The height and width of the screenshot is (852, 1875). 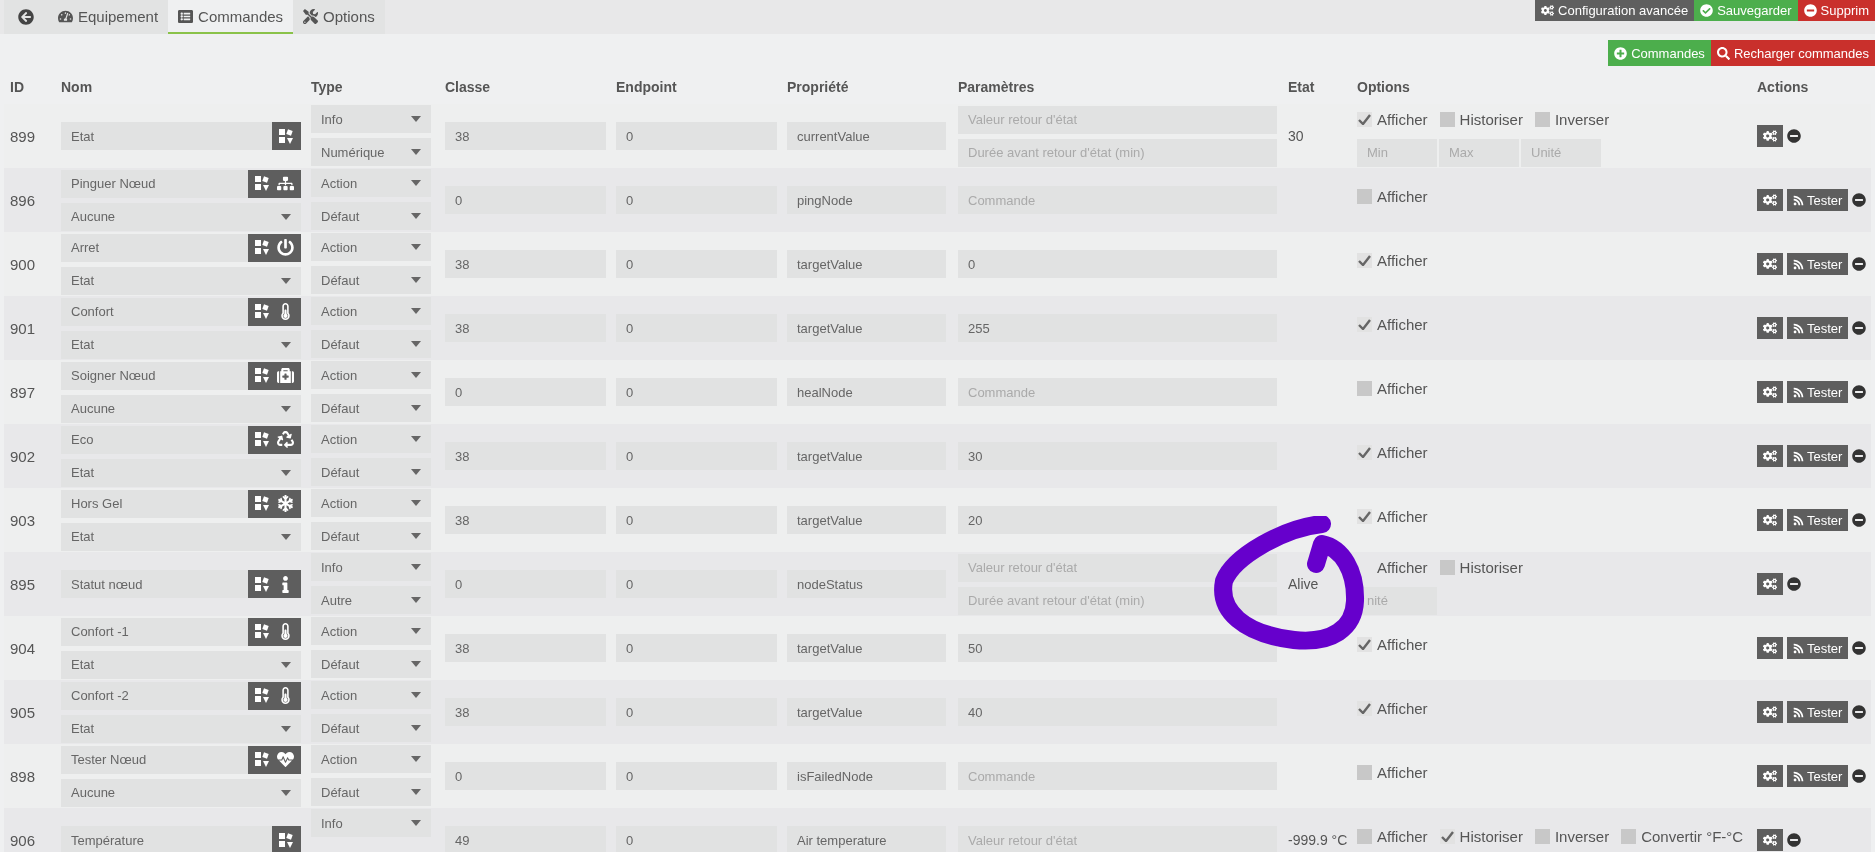 I want to click on property-field: Air temperature, so click(x=866, y=839).